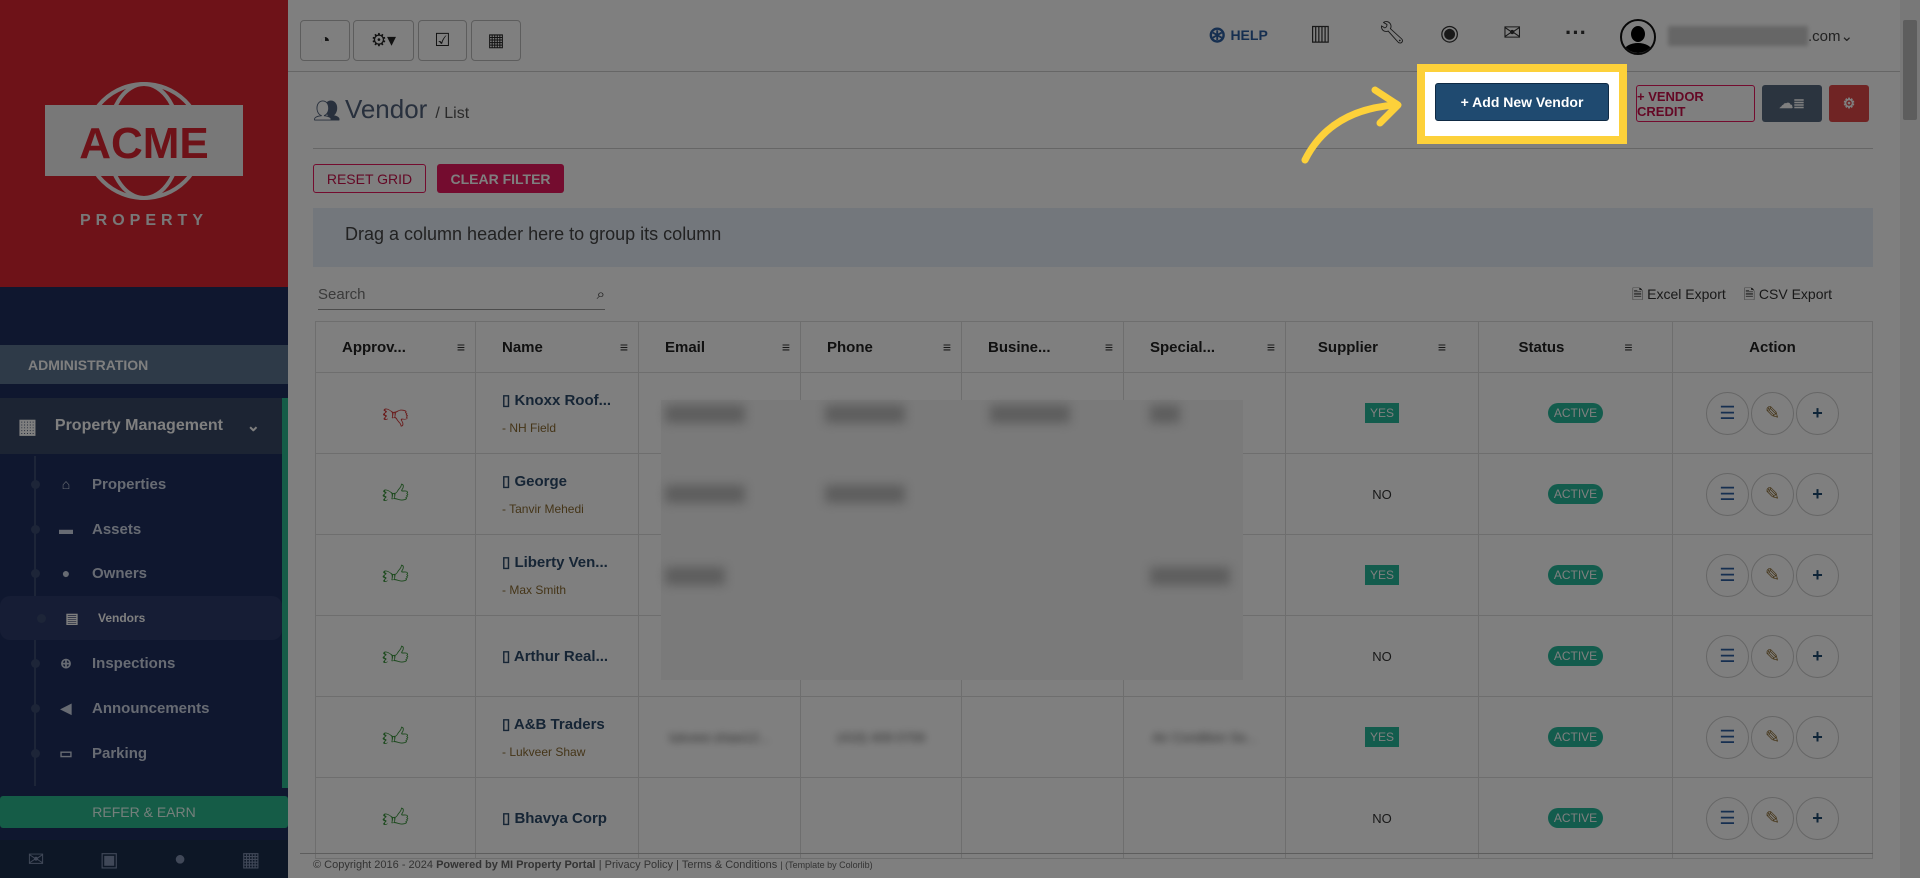 This screenshot has height=878, width=1920. I want to click on column-header: Phone ≡, so click(881, 347).